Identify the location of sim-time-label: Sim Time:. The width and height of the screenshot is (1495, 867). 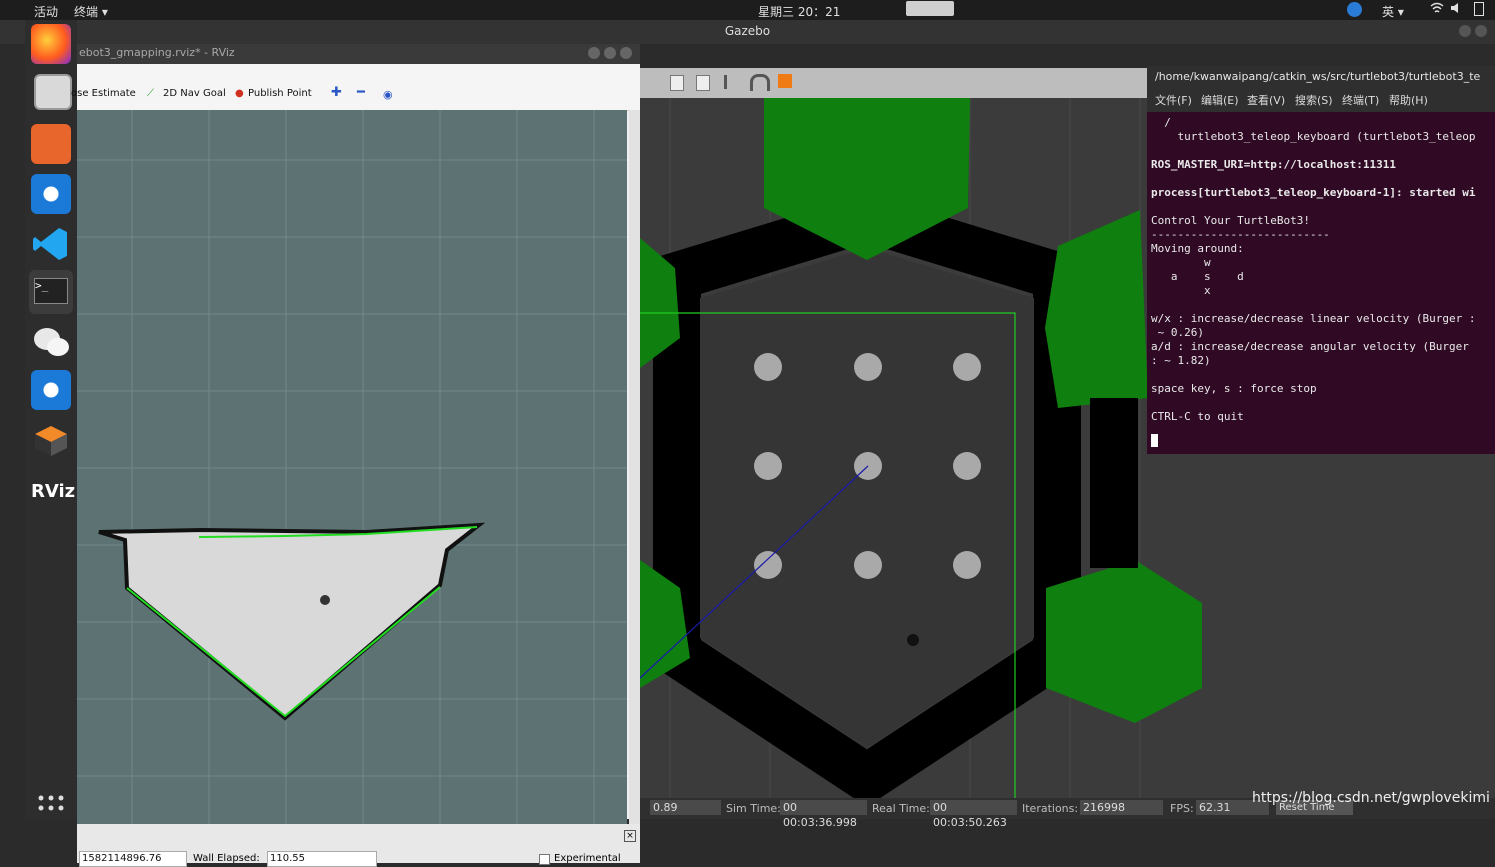
(753, 808).